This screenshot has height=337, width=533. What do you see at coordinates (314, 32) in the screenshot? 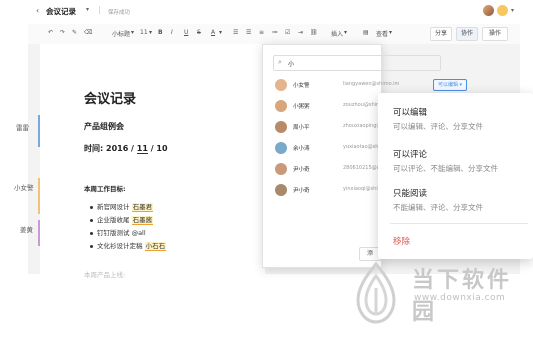
I see `link-icon: ⛓` at bounding box center [314, 32].